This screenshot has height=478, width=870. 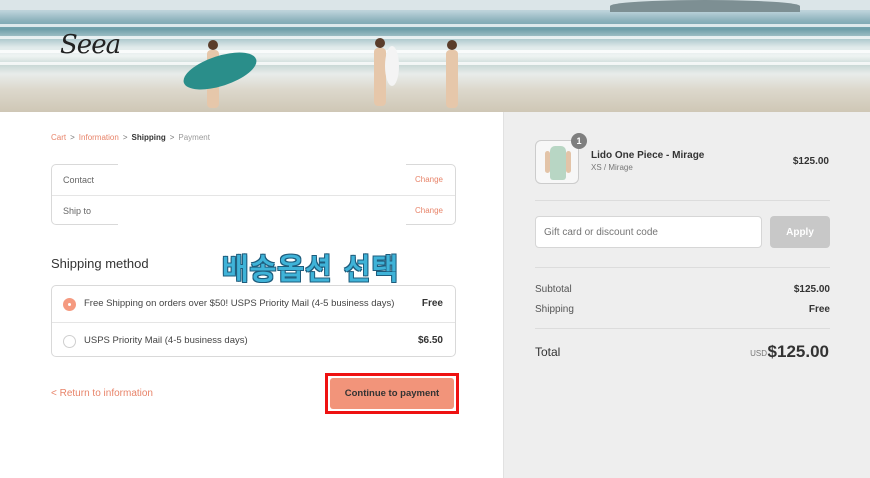 What do you see at coordinates (99, 137) in the screenshot?
I see `breadcrumb-information: Information` at bounding box center [99, 137].